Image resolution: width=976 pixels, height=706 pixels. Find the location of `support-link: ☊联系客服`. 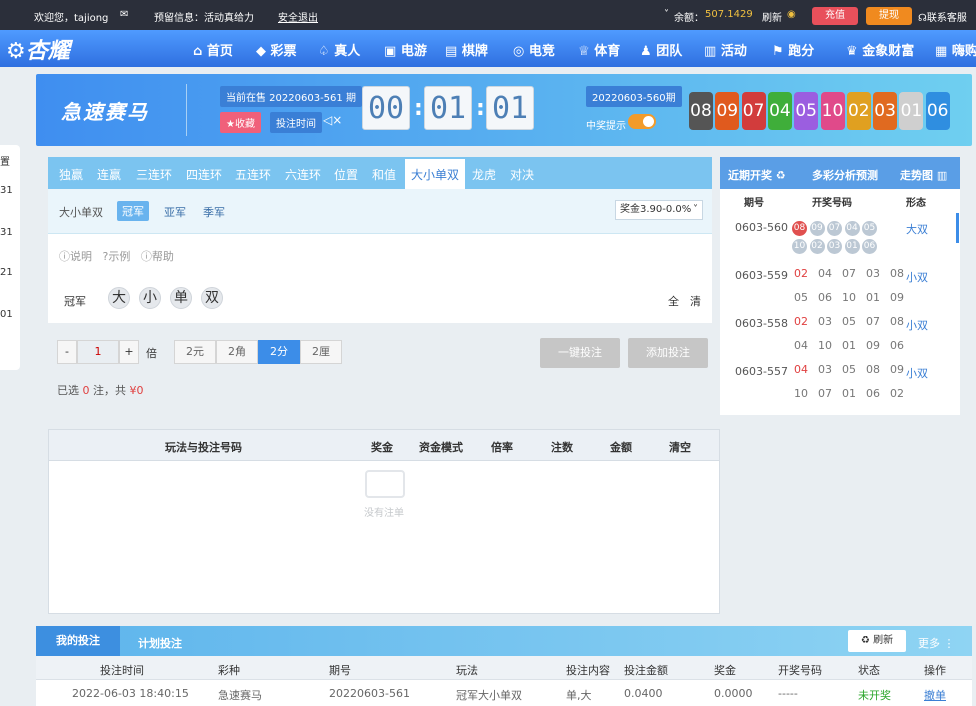

support-link: ☊联系客服 is located at coordinates (942, 16).